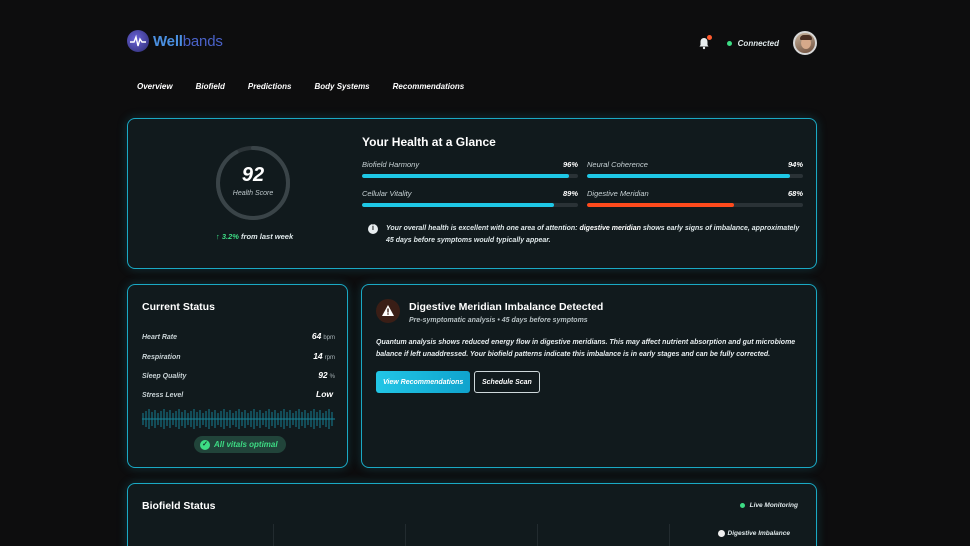 Image resolution: width=970 pixels, height=546 pixels. Describe the element at coordinates (238, 419) in the screenshot. I see `vitals-waveform` at that location.